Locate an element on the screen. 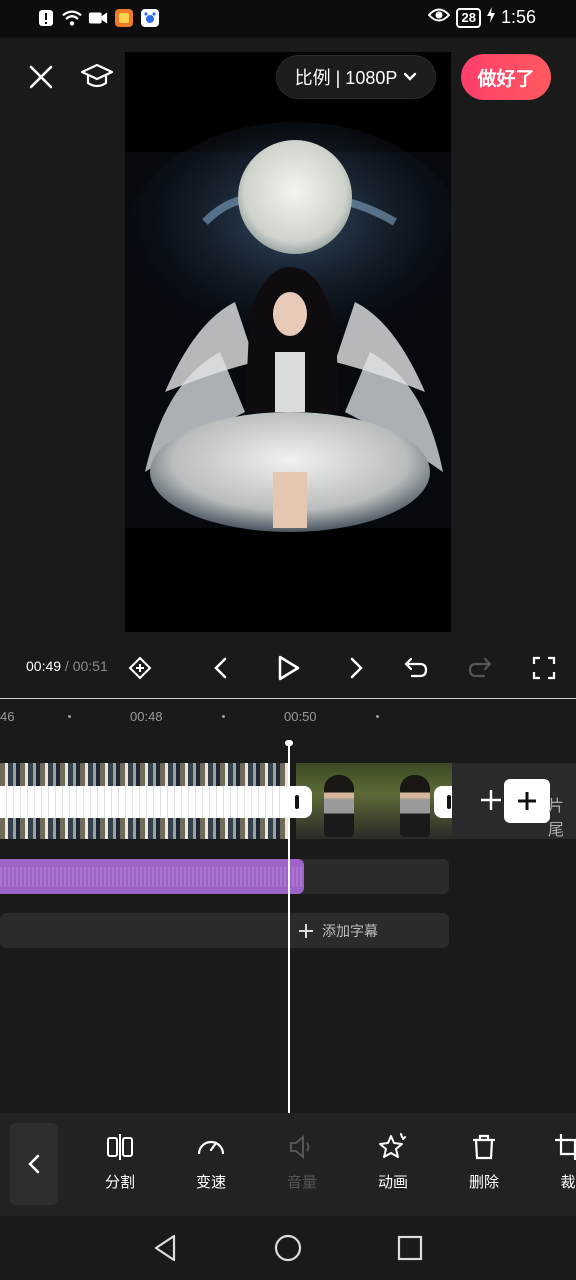  audio-waveform is located at coordinates (152, 877).